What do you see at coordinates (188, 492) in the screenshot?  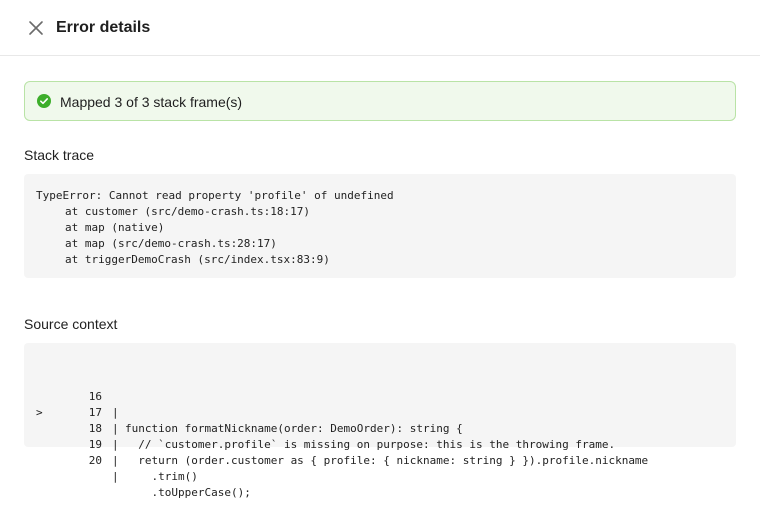 I see `line-code: .toUpperCase();` at bounding box center [188, 492].